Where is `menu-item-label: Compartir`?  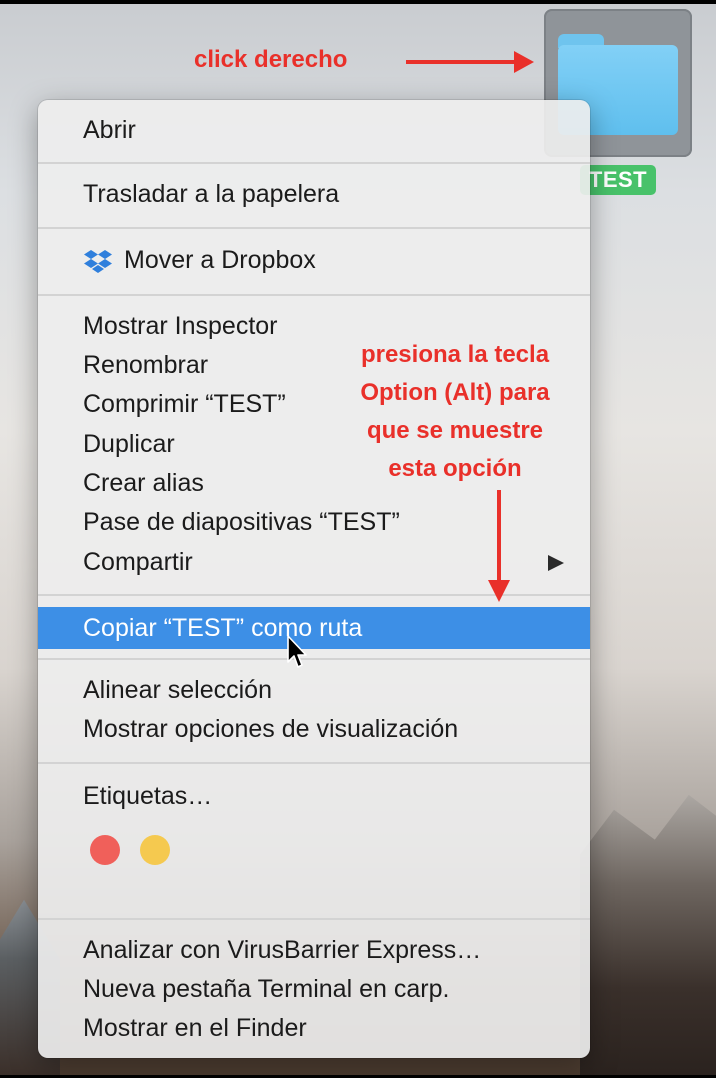
menu-item-label: Compartir is located at coordinates (138, 562).